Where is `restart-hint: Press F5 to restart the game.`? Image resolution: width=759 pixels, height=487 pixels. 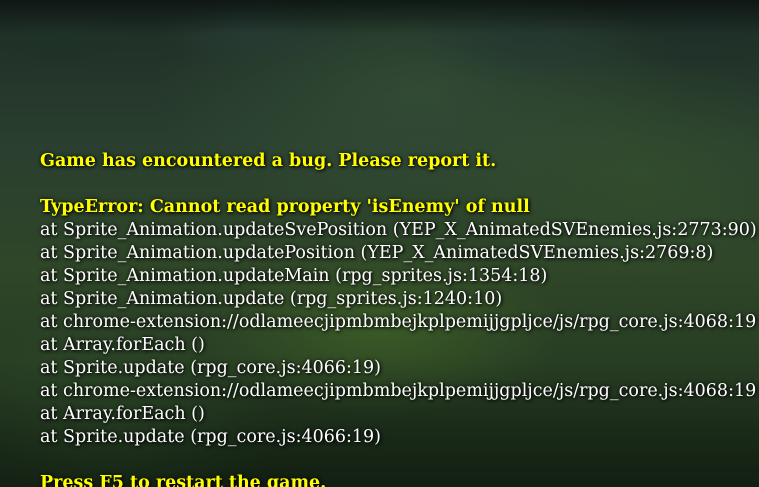
restart-hint: Press F5 to restart the game. is located at coordinates (183, 480).